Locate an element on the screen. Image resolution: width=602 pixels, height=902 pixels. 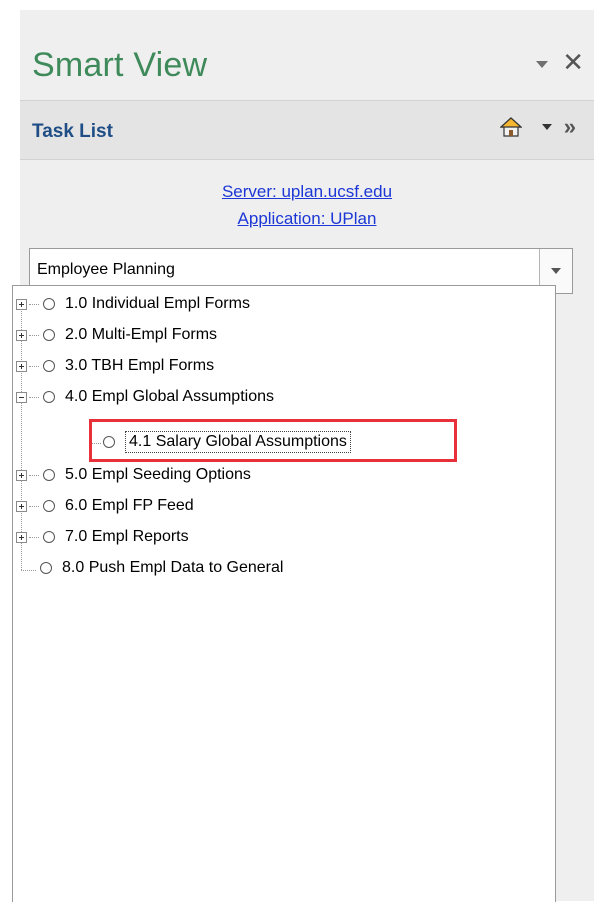
tasklist-dropdown-icon is located at coordinates (546, 127).